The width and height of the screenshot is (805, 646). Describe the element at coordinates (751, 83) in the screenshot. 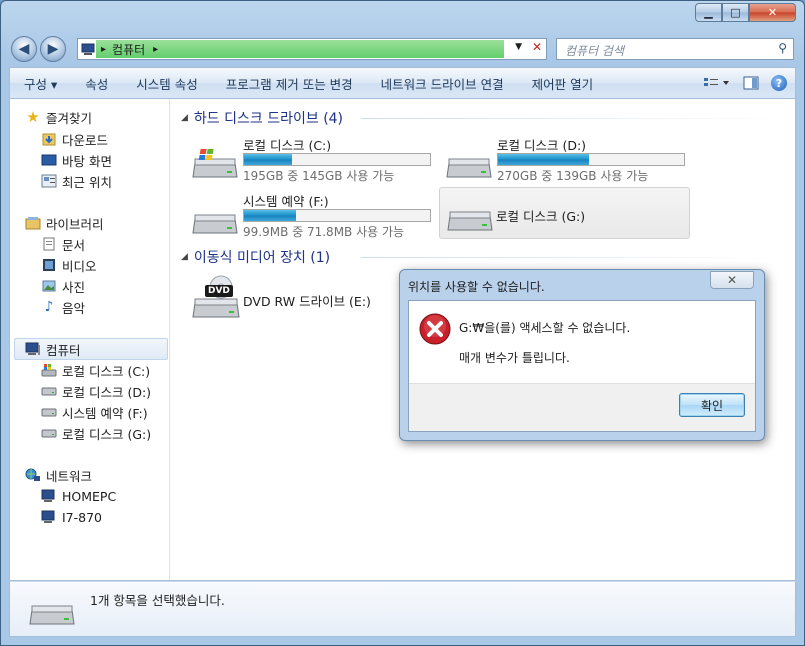

I see `preview-pane-icon` at that location.